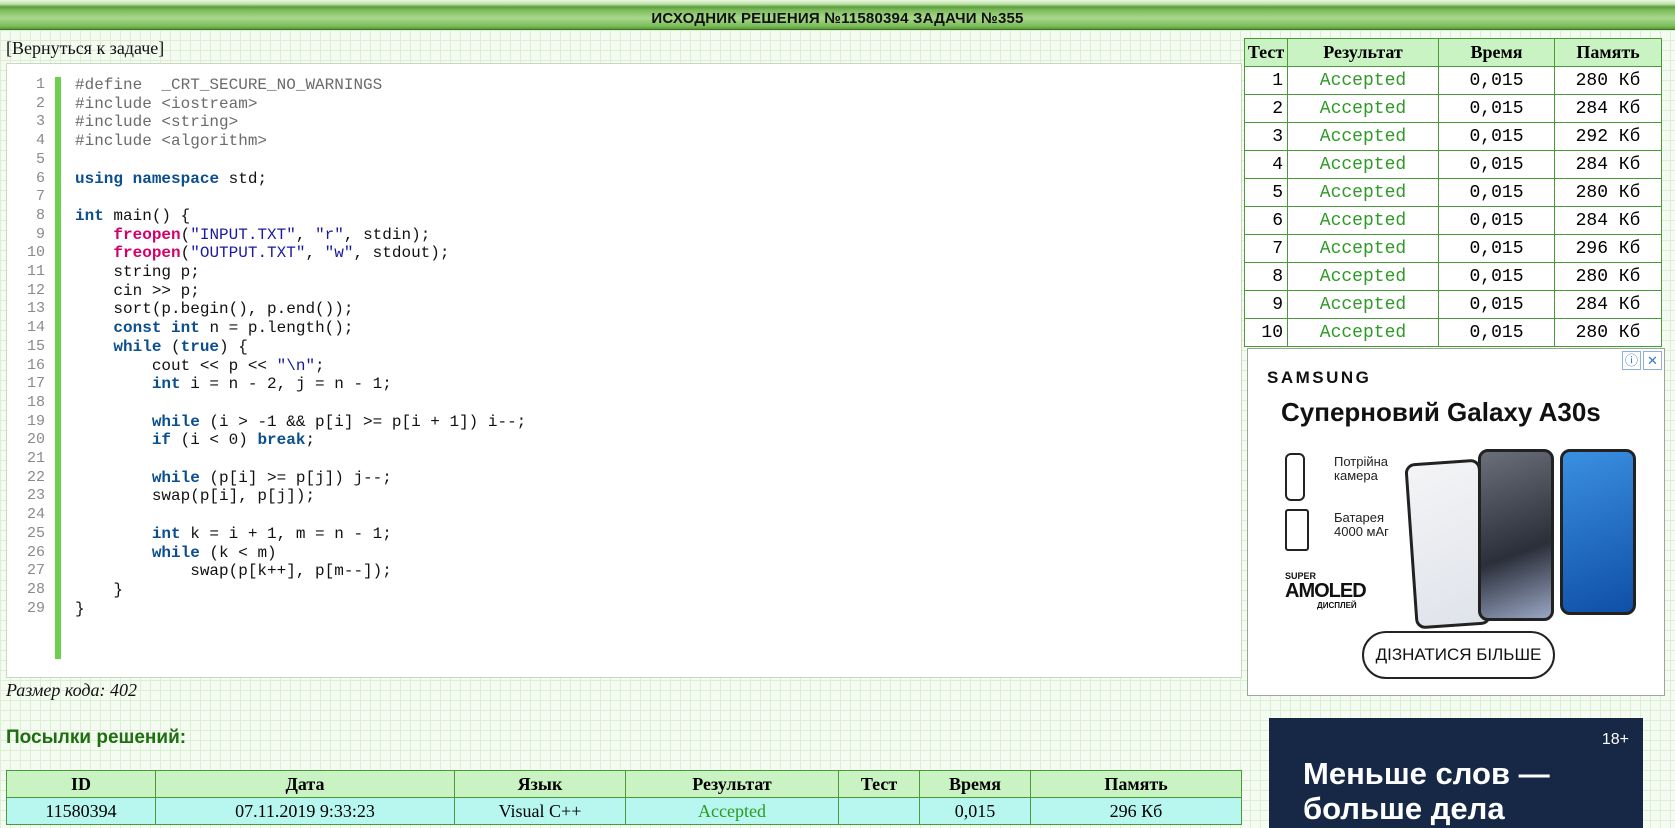 The height and width of the screenshot is (828, 1675). What do you see at coordinates (540, 784) in the screenshot?
I see `col-language: Язык` at bounding box center [540, 784].